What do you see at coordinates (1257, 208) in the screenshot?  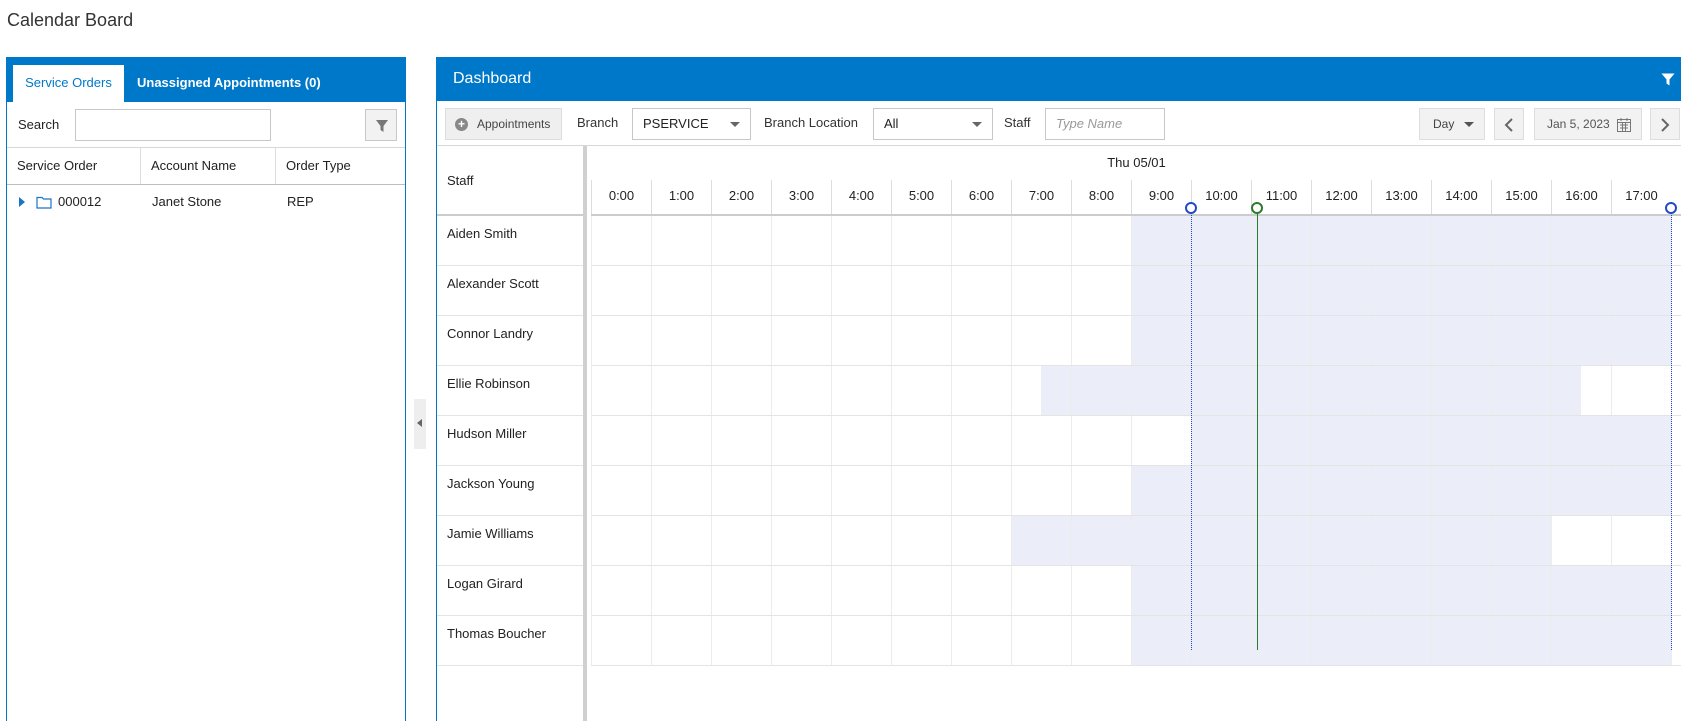 I see `time-marker-handle-icon` at bounding box center [1257, 208].